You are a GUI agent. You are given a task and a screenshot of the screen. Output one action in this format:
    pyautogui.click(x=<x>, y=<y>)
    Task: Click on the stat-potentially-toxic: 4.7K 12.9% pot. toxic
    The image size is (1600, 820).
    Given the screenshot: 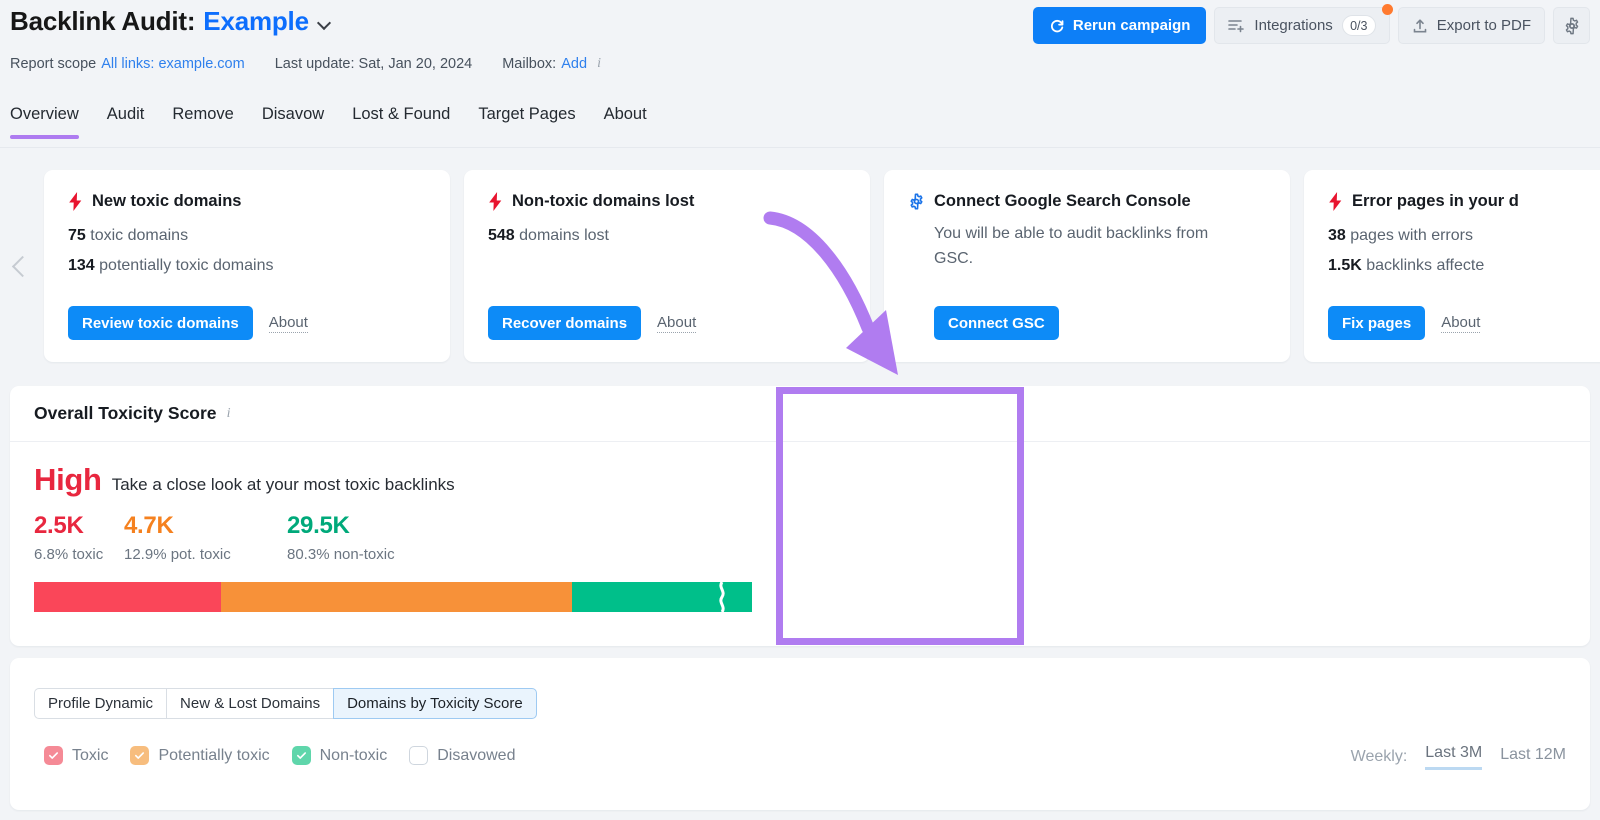 What is the action you would take?
    pyautogui.click(x=205, y=537)
    